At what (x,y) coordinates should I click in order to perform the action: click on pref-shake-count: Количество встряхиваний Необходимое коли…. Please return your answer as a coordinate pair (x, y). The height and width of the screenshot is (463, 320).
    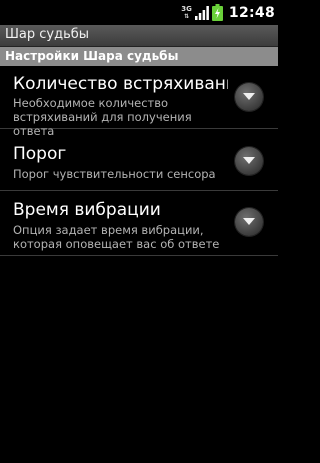
    Looking at the image, I should click on (139, 102).